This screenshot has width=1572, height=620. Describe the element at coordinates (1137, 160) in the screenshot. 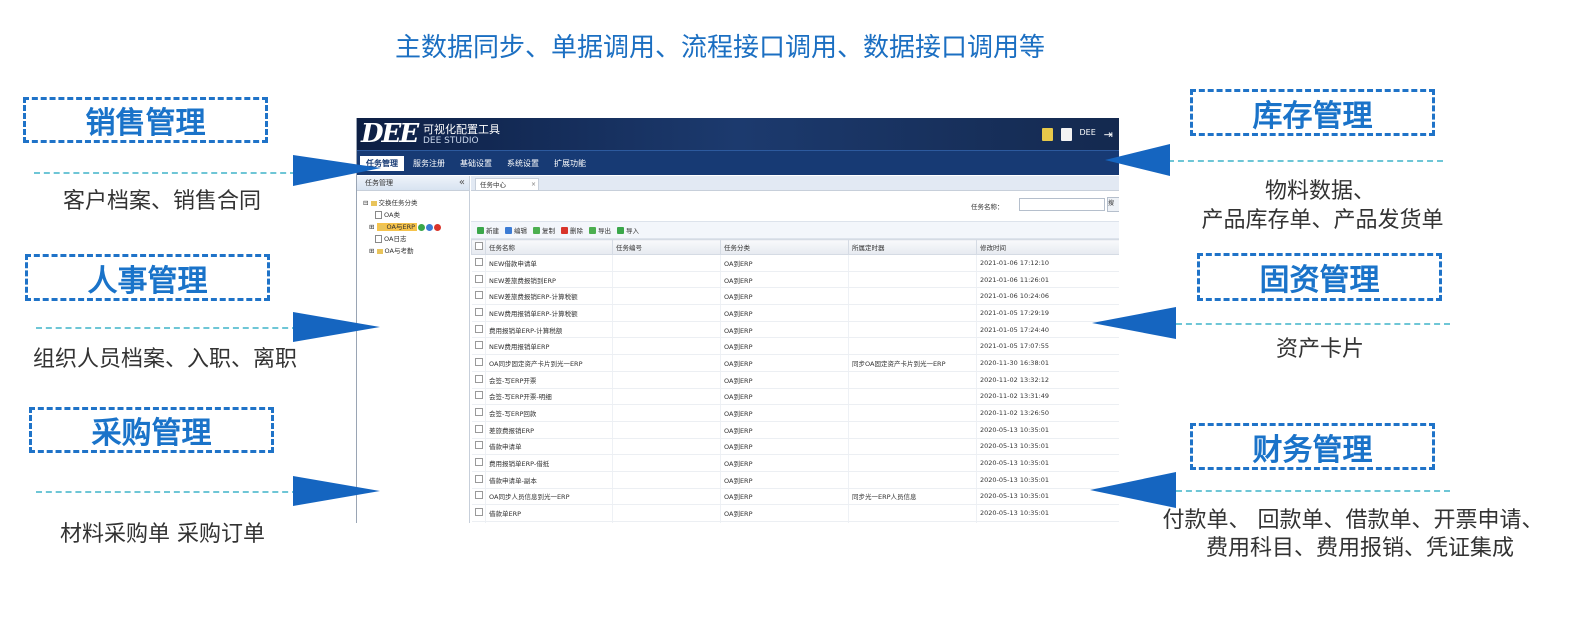

I see `arrow-inventory` at that location.